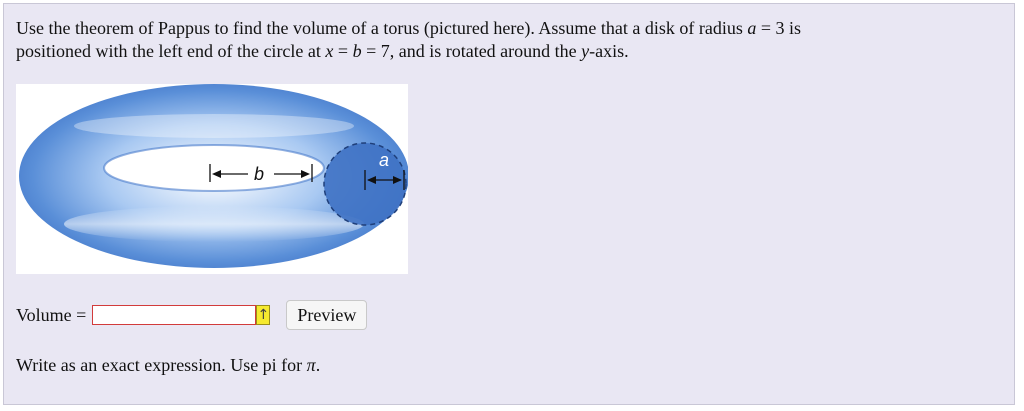  What do you see at coordinates (311, 365) in the screenshot?
I see `pi-symbol: π` at bounding box center [311, 365].